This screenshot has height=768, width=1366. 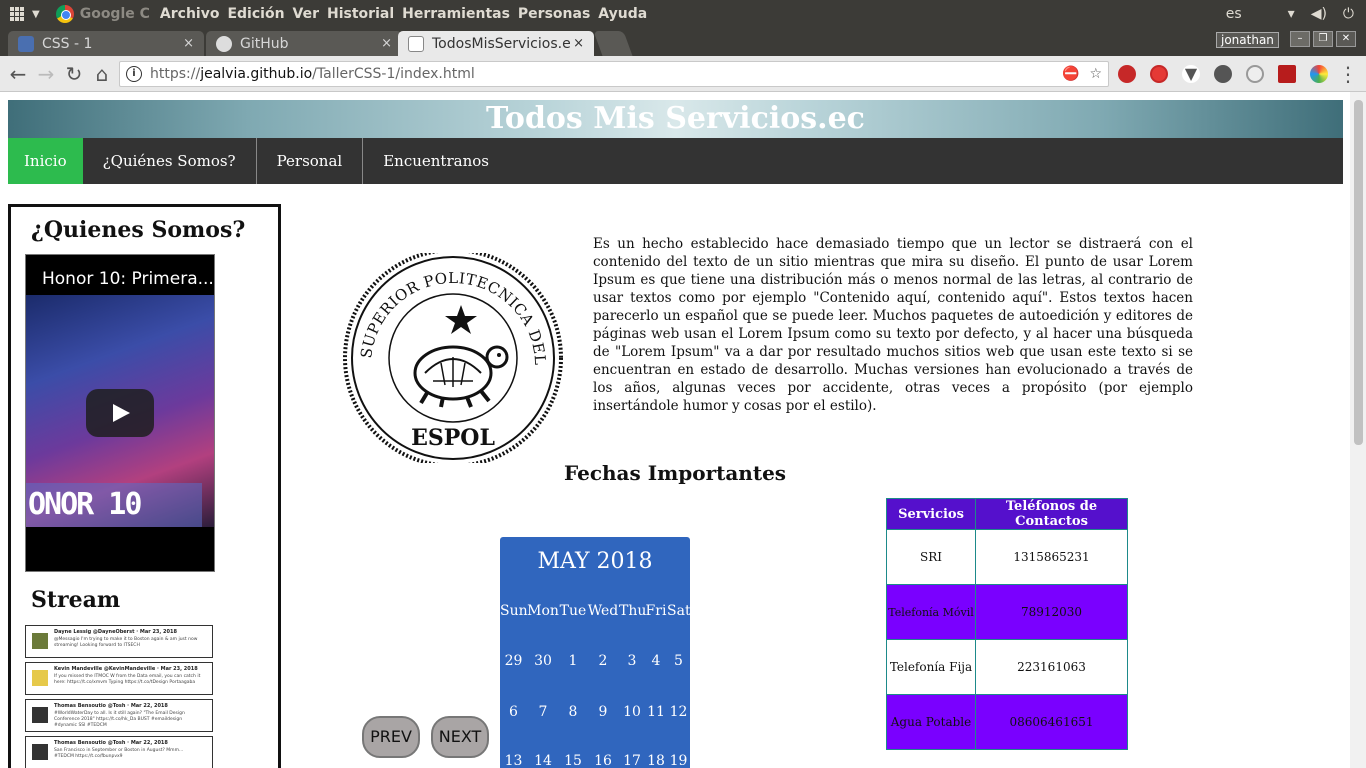 What do you see at coordinates (656, 760) in the screenshot?
I see `calendar-day: 18` at bounding box center [656, 760].